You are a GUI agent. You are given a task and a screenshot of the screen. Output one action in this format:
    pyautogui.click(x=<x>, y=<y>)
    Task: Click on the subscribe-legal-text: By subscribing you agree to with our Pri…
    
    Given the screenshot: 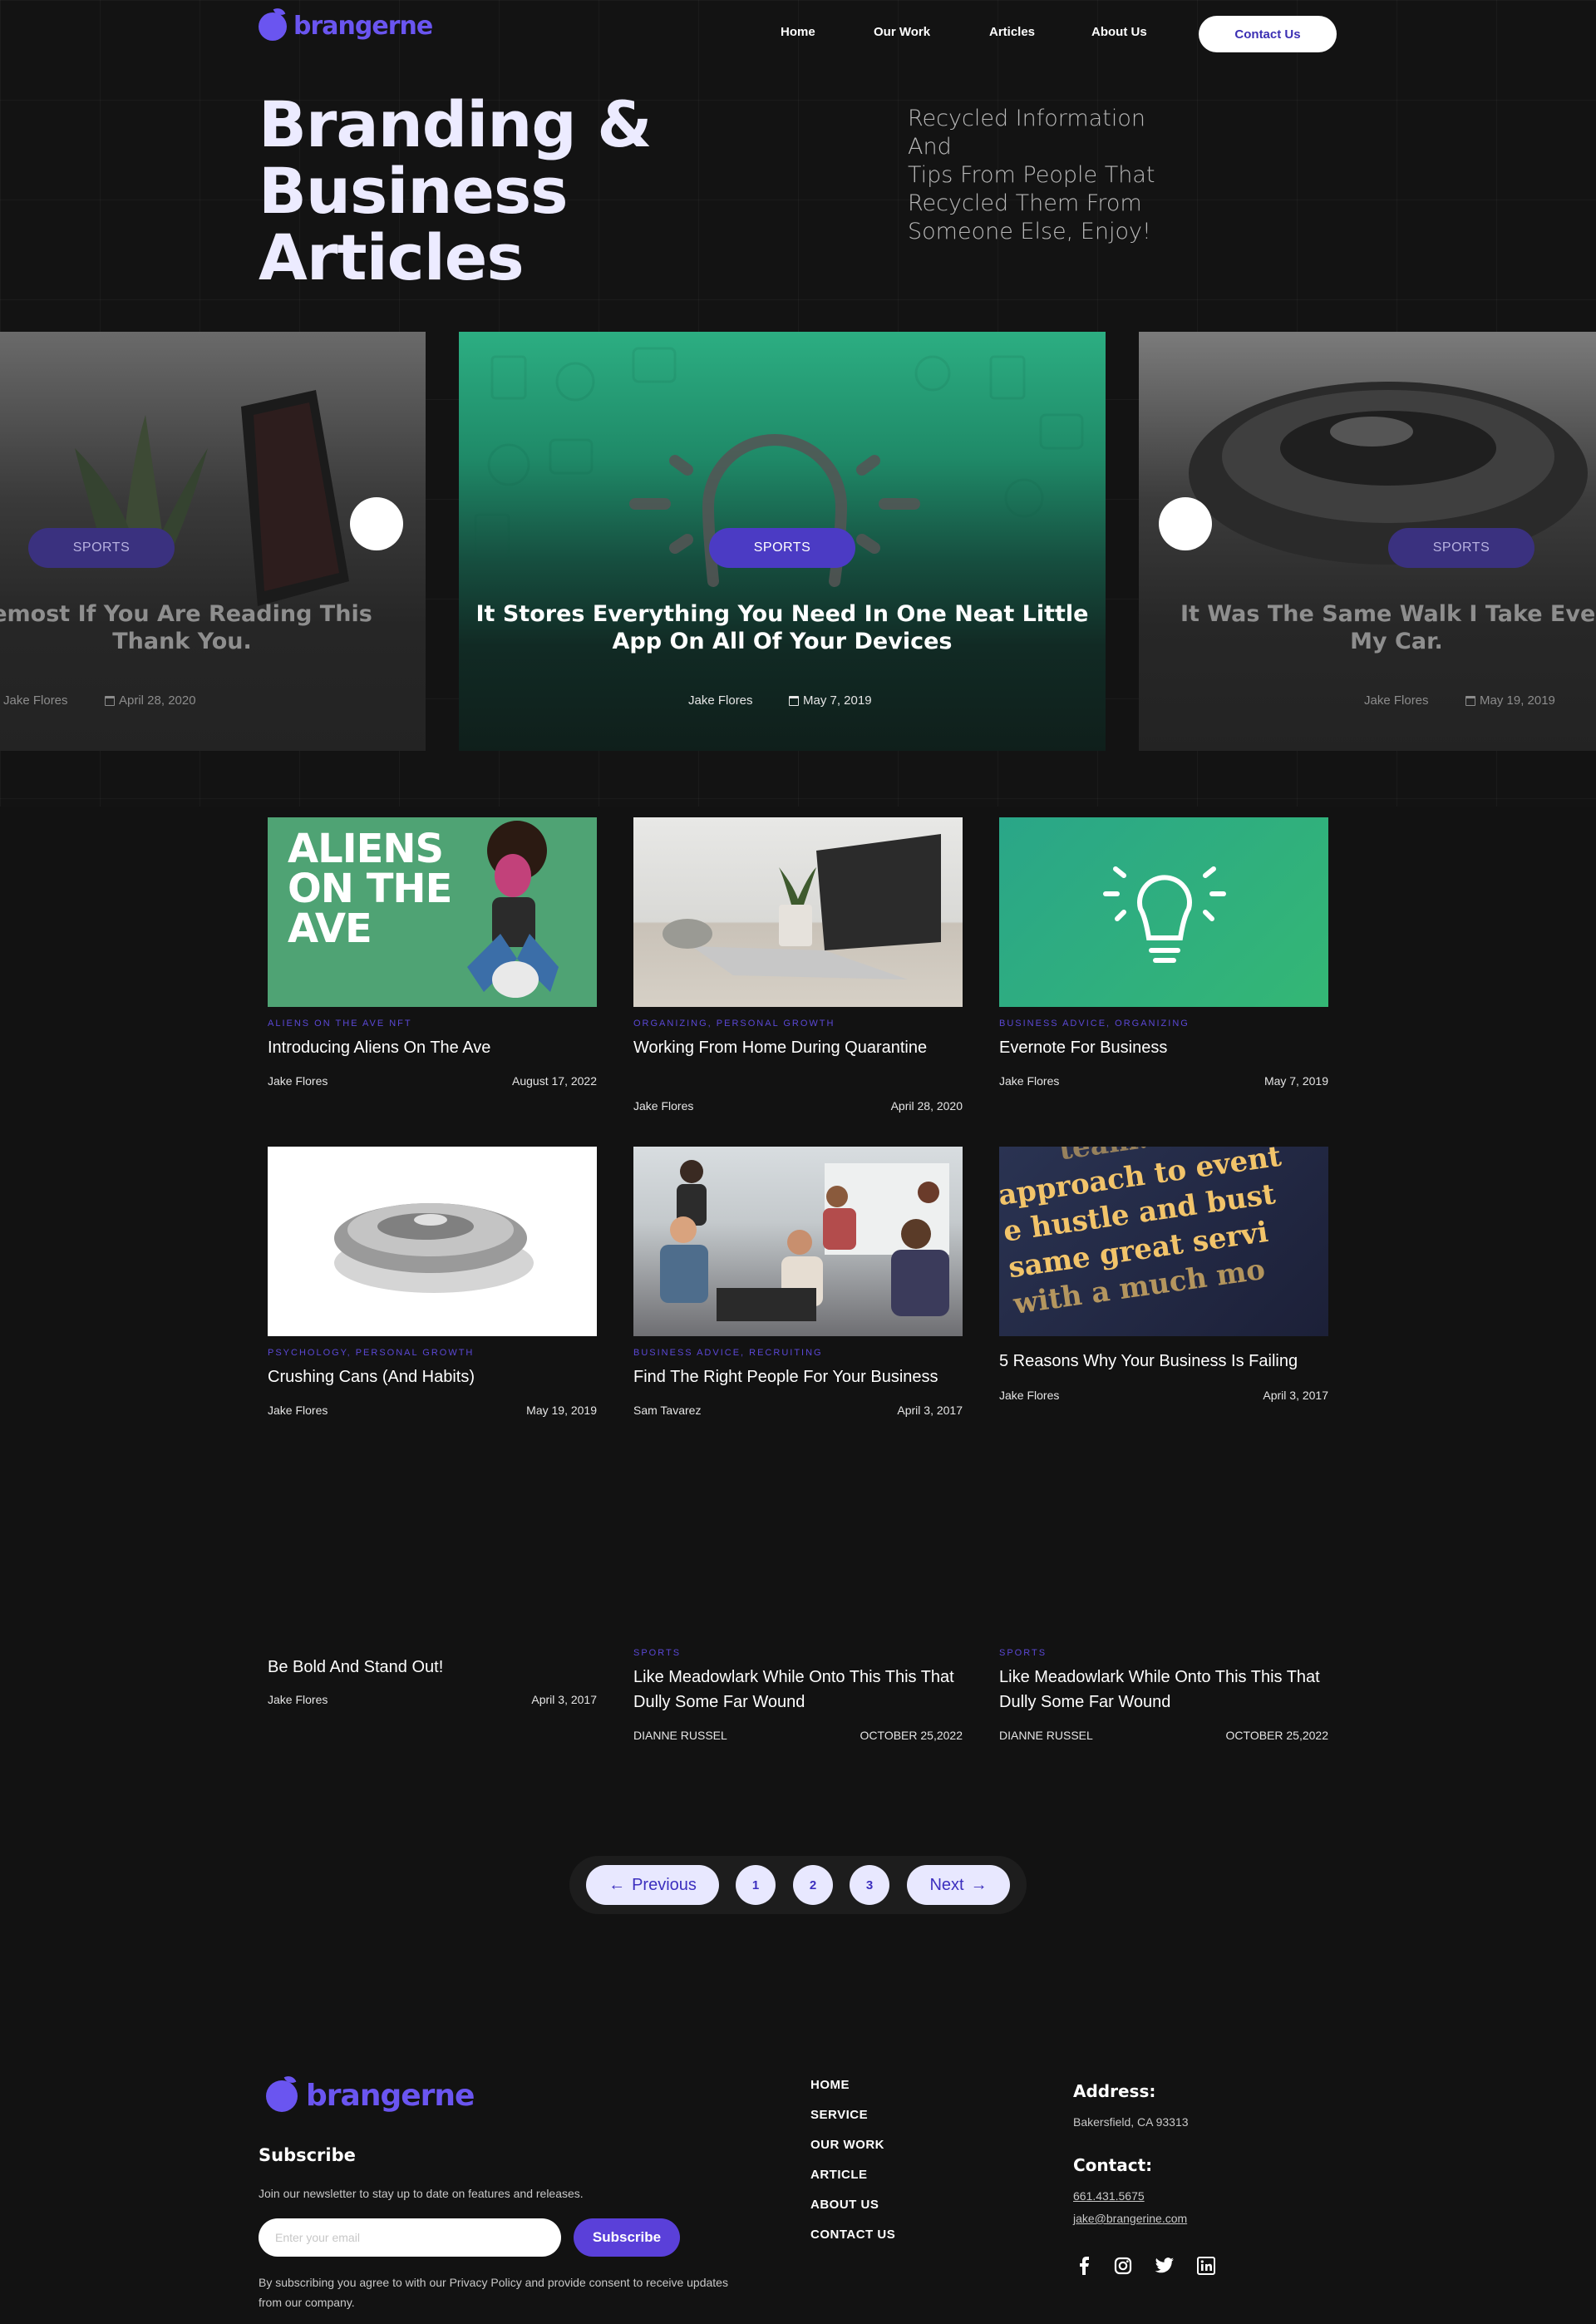 What is the action you would take?
    pyautogui.click(x=525, y=2292)
    